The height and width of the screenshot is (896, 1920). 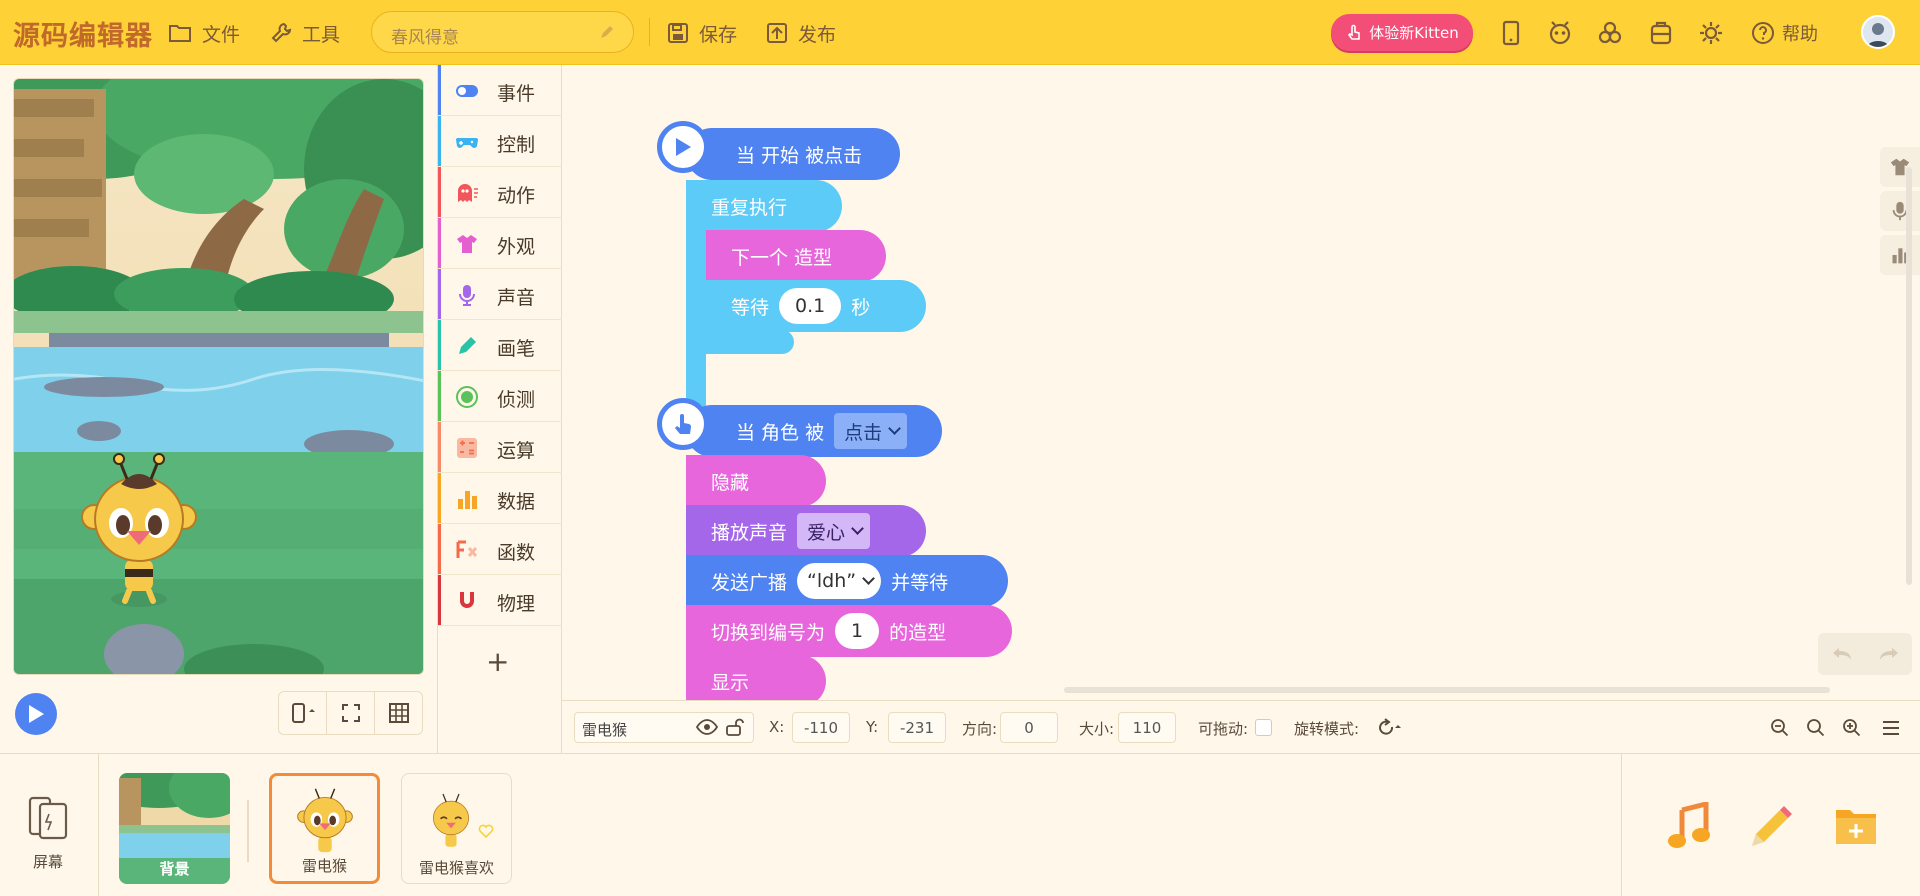 What do you see at coordinates (750, 307) in the screenshot?
I see `block-text: 等待` at bounding box center [750, 307].